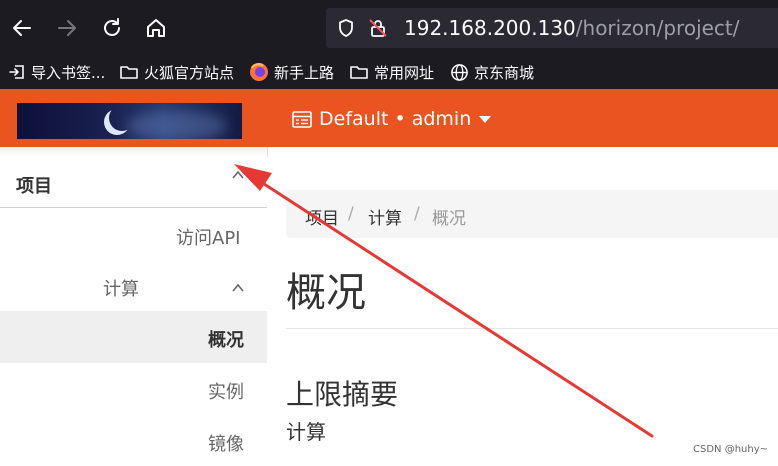 The height and width of the screenshot is (466, 778). I want to click on project-selector-dropdown: Default • admin, so click(392, 119).